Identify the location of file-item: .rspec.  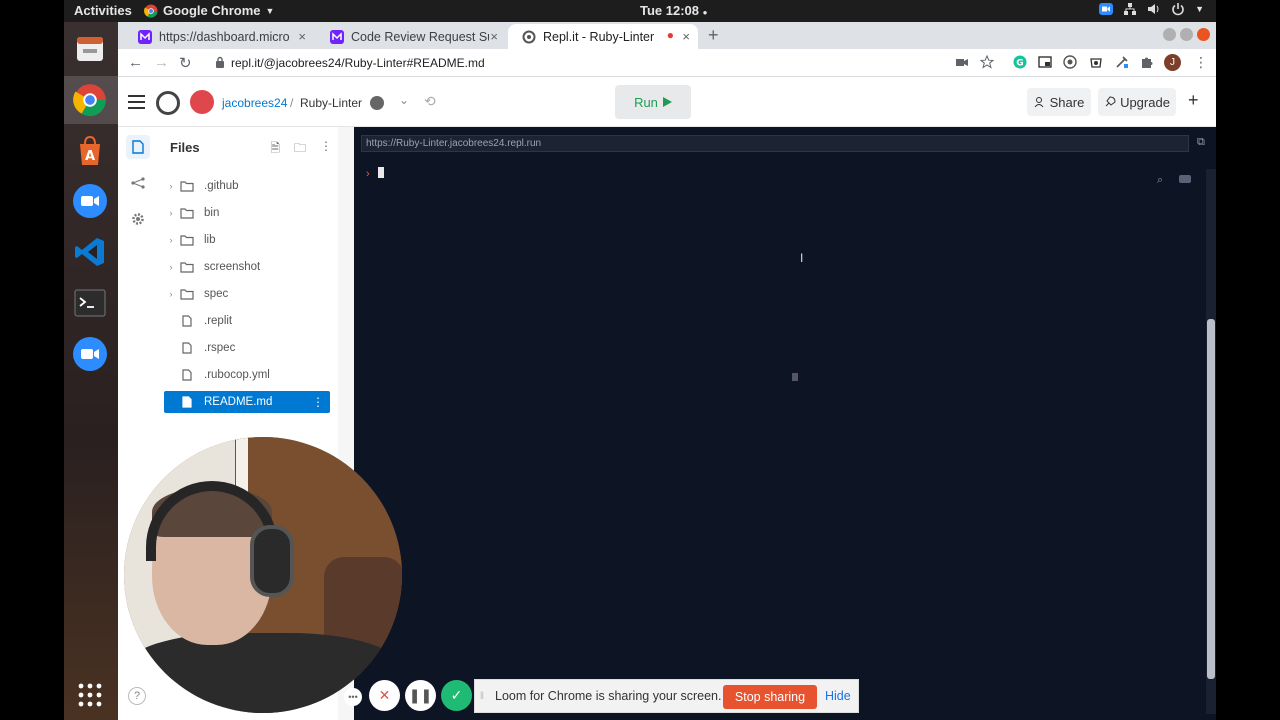
(247, 348).